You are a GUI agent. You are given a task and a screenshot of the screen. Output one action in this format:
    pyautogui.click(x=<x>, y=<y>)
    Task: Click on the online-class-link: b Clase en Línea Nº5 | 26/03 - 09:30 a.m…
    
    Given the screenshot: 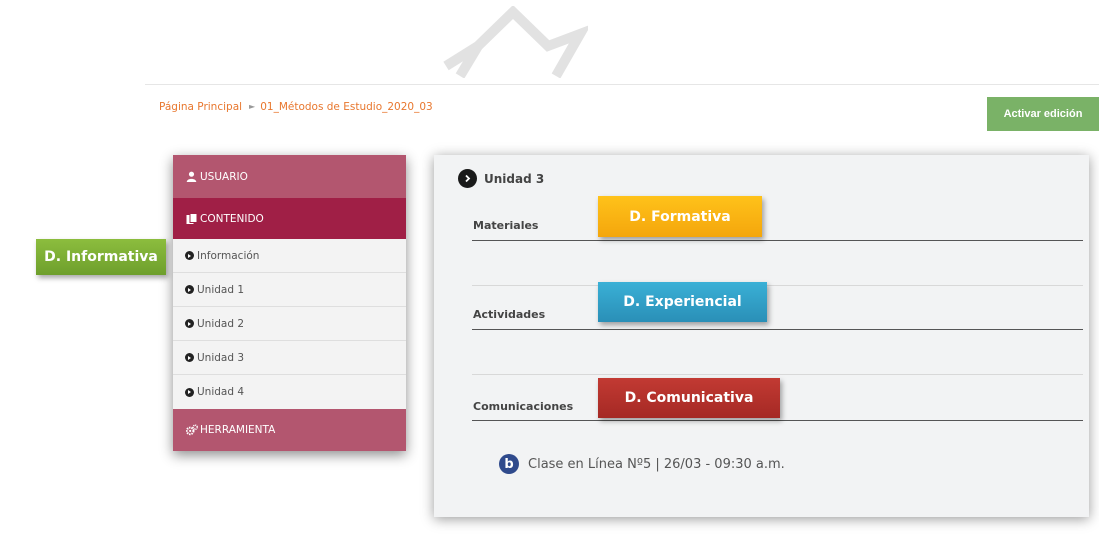 What is the action you would take?
    pyautogui.click(x=642, y=464)
    